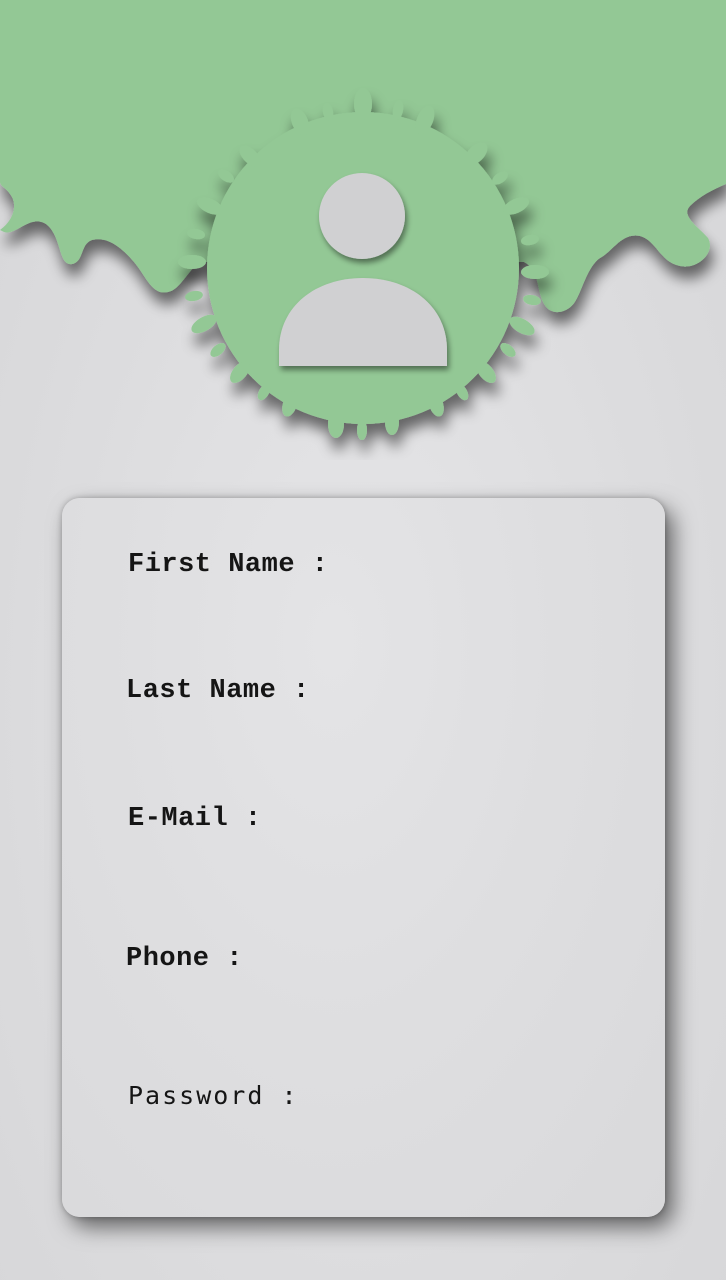 The image size is (726, 1280). What do you see at coordinates (228, 565) in the screenshot?
I see `first-name-label: First Name :` at bounding box center [228, 565].